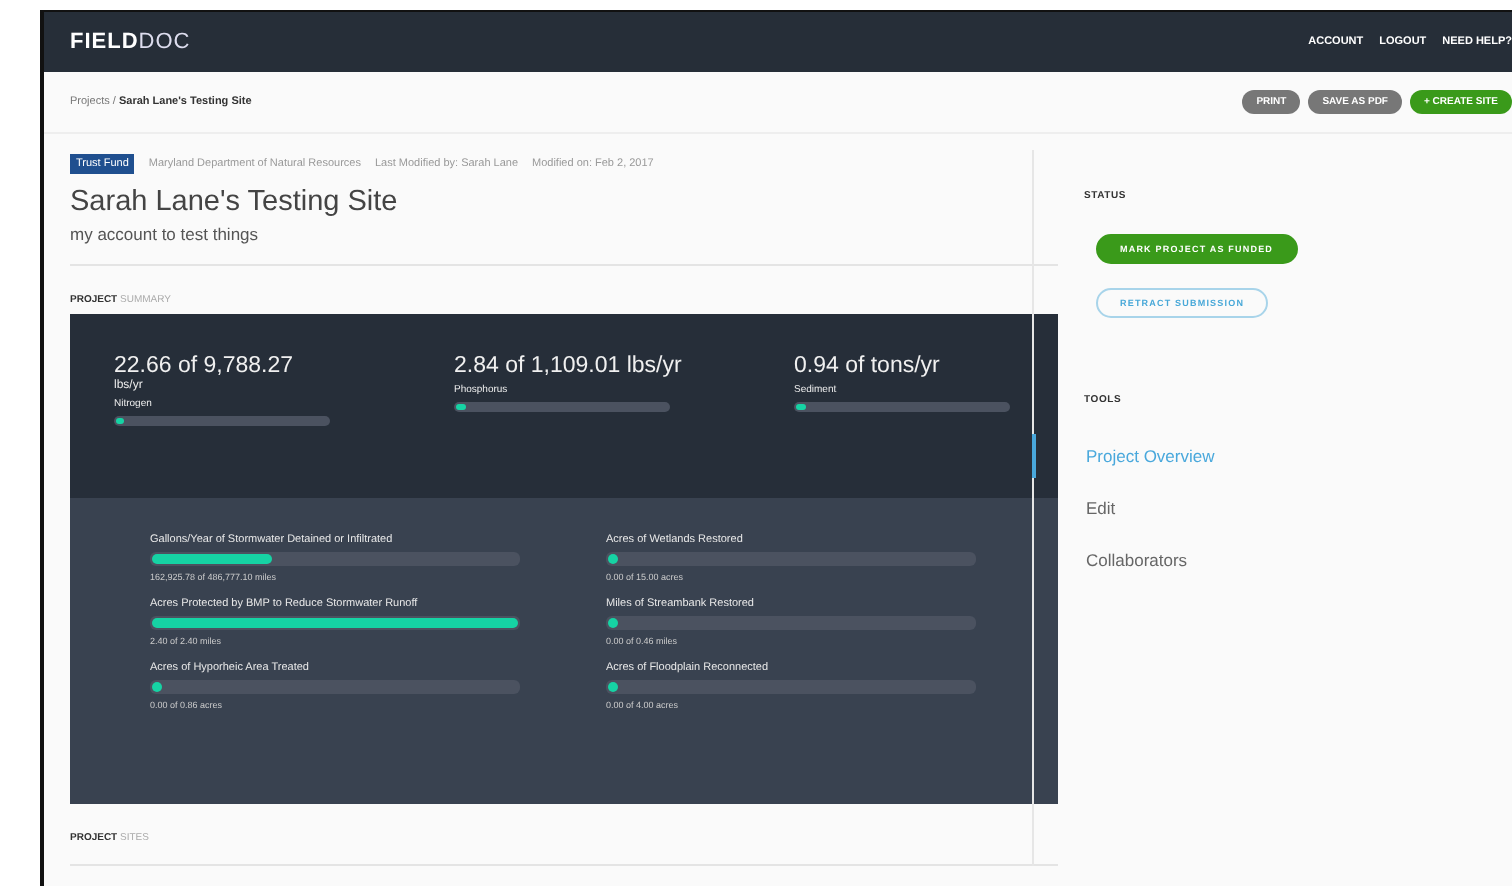 The image size is (1512, 886). I want to click on logo: FIELDDOC, so click(130, 42).